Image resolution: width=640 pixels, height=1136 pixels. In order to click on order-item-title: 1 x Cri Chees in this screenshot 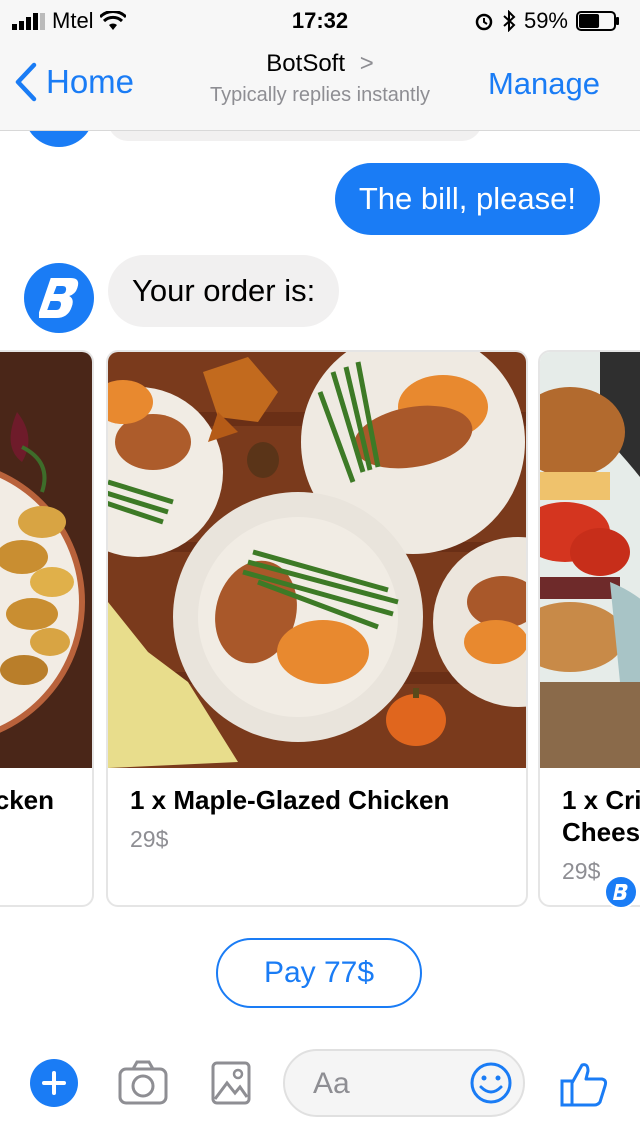, I will do `click(601, 816)`.